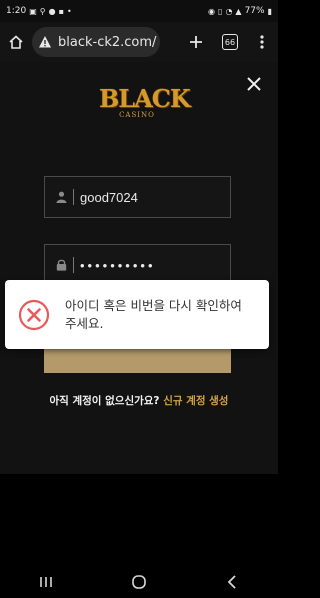 Image resolution: width=320 pixels, height=598 pixels. I want to click on status-right: ◉ ▯ ◔ ▲ 77% ▮, so click(240, 11).